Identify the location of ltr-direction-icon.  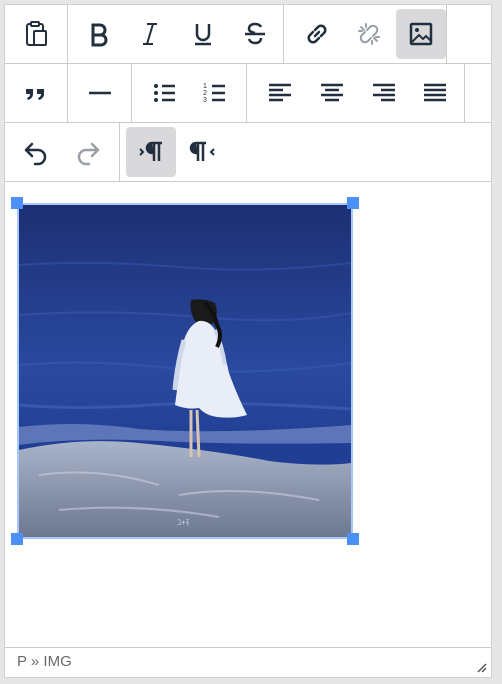
(150, 151).